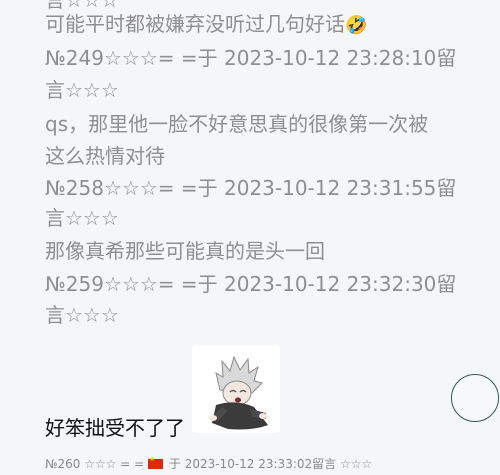  Describe the element at coordinates (95, 464) in the screenshot. I see `footer-prefix: №260 ☆☆☆ = =` at that location.